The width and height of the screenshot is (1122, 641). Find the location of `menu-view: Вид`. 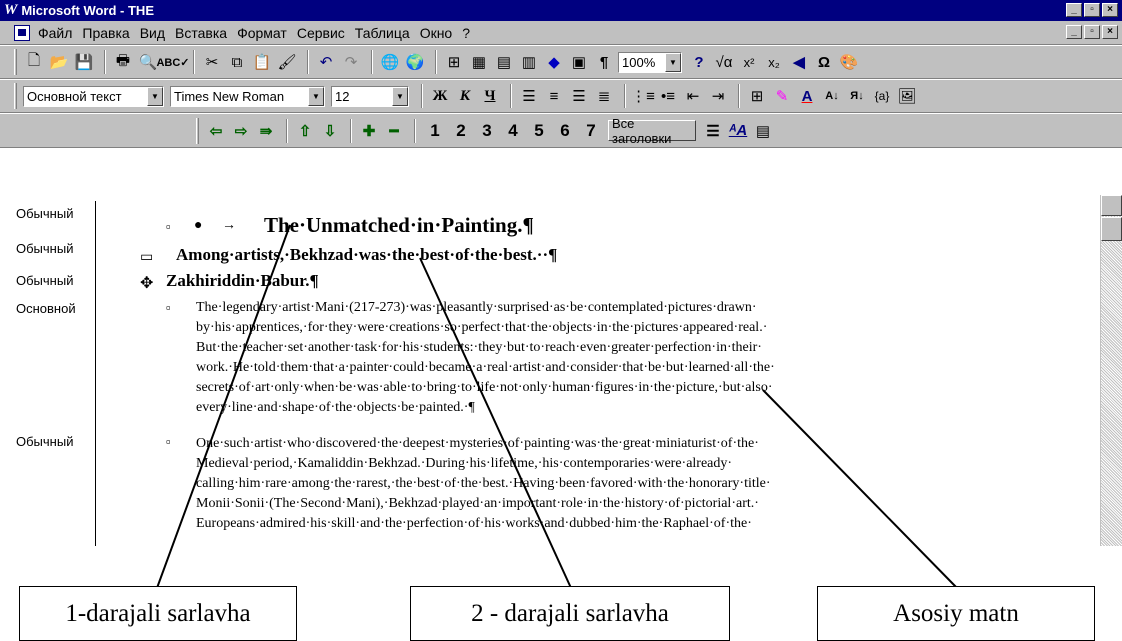

menu-view: Вид is located at coordinates (152, 33).